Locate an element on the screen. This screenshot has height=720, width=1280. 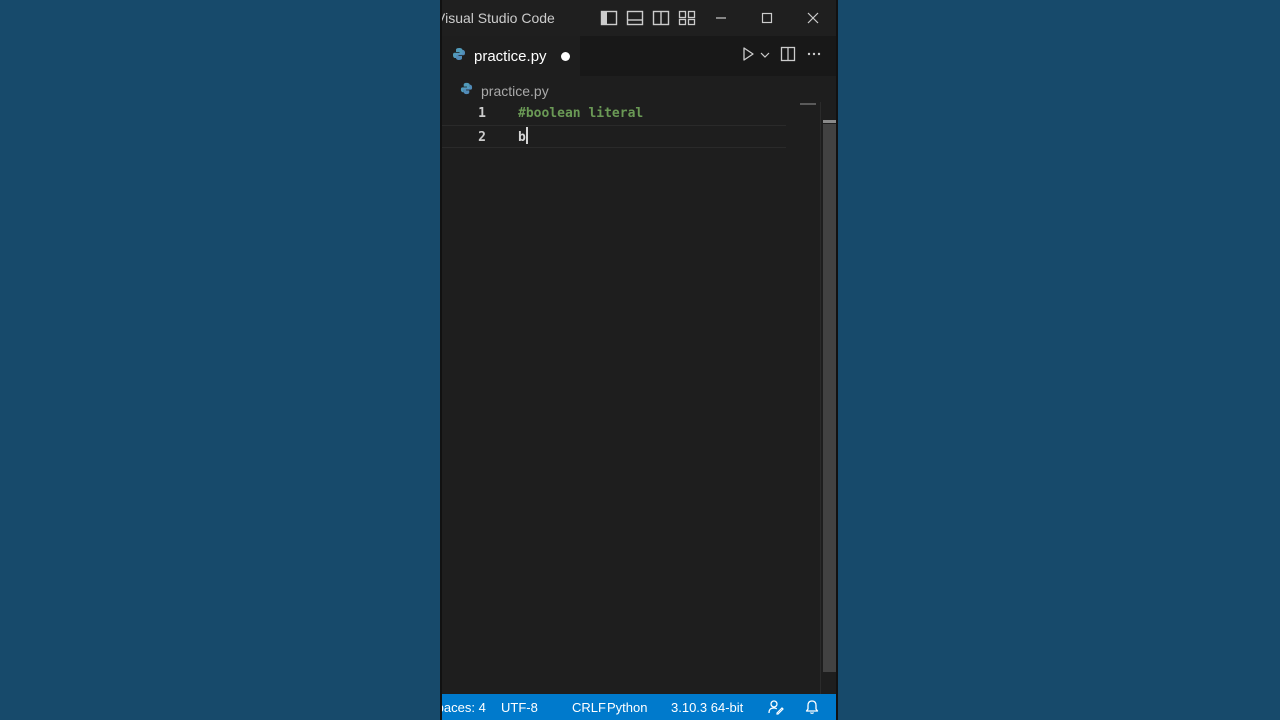
code-text: b is located at coordinates (522, 137).